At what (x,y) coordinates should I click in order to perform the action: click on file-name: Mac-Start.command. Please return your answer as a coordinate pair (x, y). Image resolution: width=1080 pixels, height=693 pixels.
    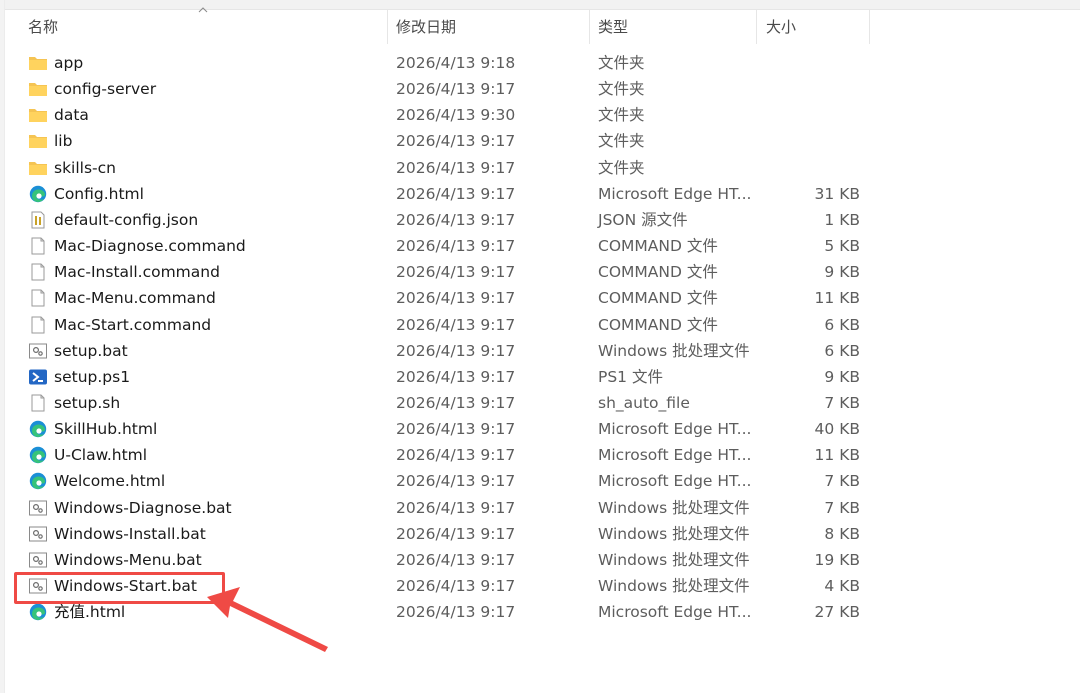
    Looking at the image, I should click on (133, 324).